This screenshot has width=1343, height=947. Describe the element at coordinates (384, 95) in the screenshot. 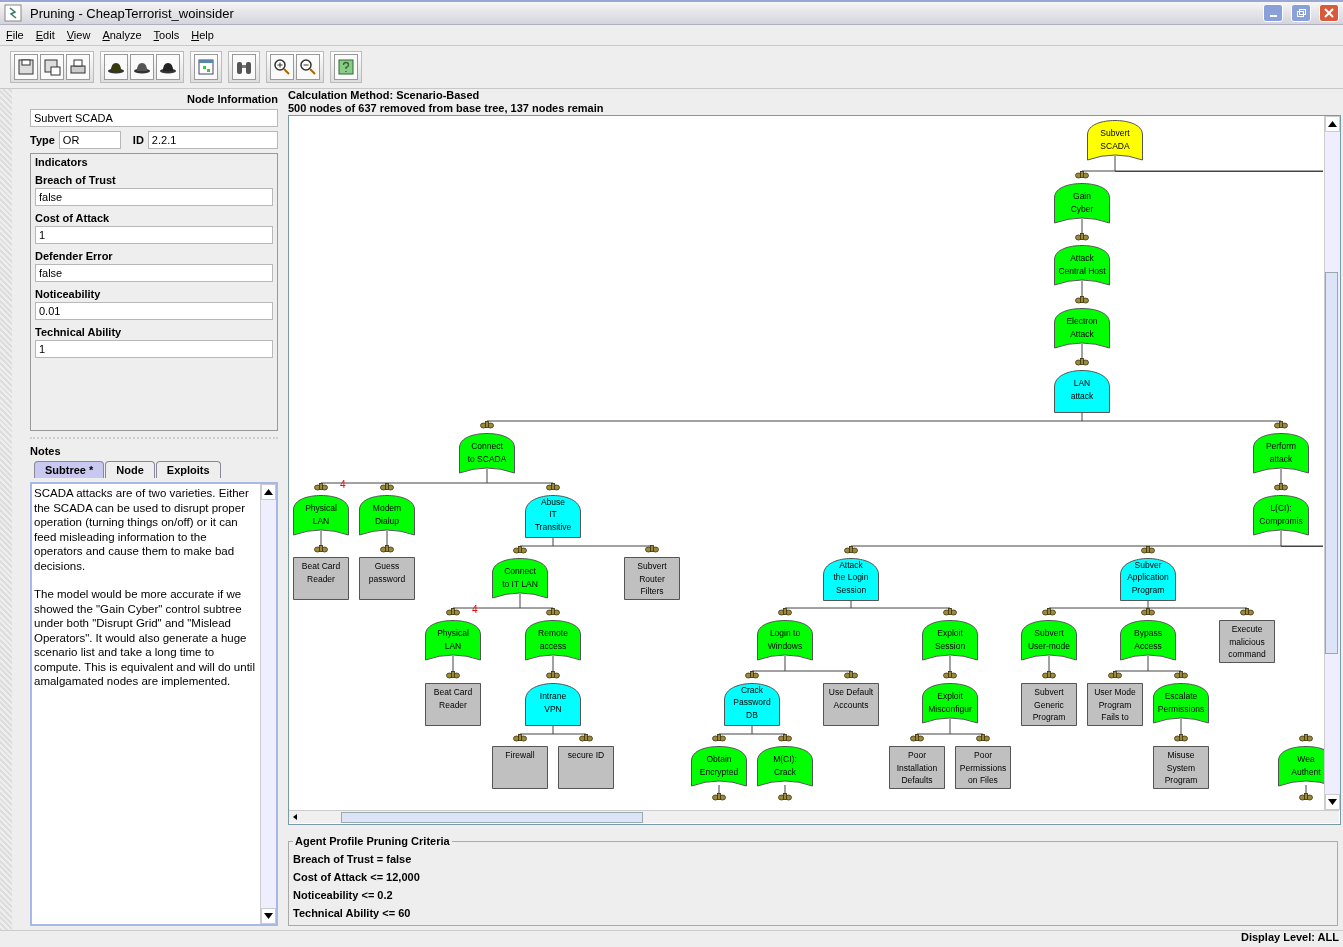

I see `calculation-method: Calculation Method: Scenario-Based` at that location.